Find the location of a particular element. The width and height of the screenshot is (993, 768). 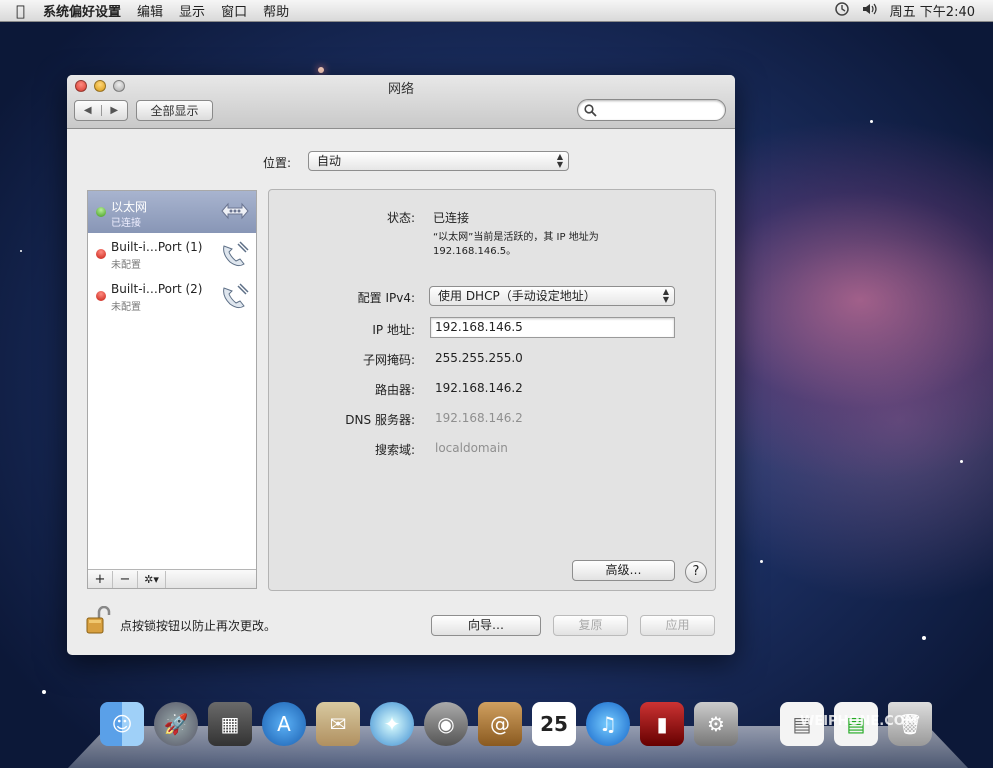

itunes-icon: ♫ is located at coordinates (608, 724).